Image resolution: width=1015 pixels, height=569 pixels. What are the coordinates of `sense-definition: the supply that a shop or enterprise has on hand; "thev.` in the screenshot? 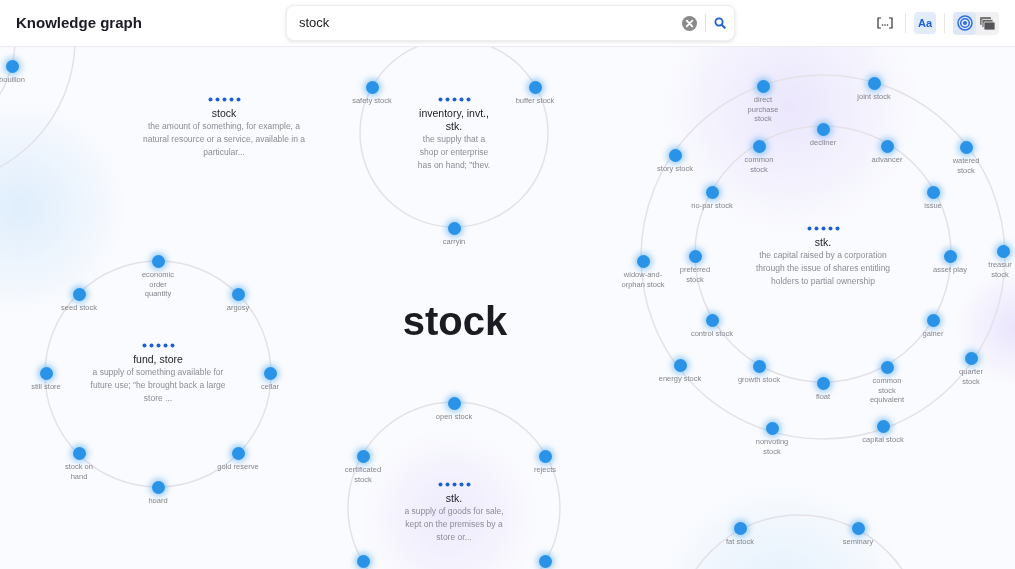 It's located at (454, 152).